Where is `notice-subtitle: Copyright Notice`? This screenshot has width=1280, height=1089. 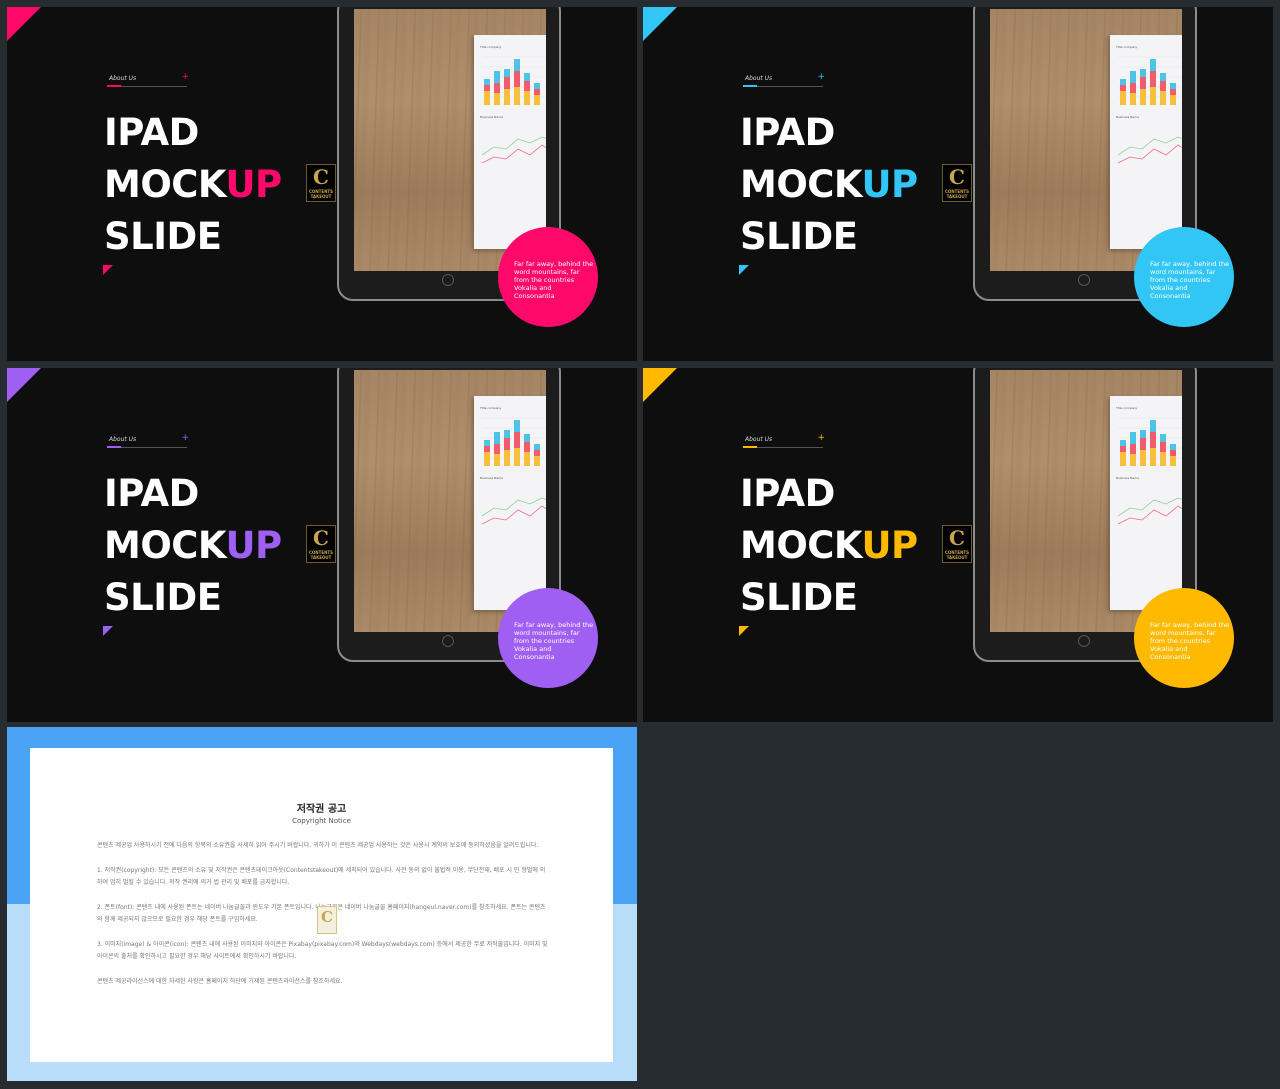 notice-subtitle: Copyright Notice is located at coordinates (321, 821).